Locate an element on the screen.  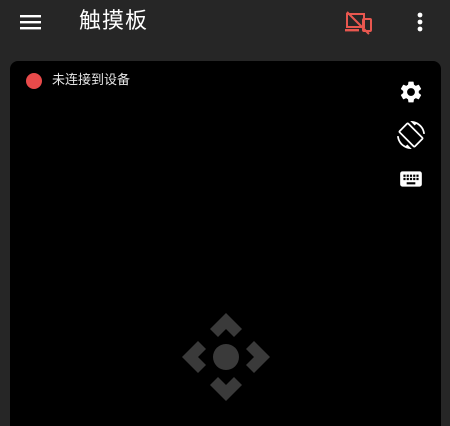
dpad-control is located at coordinates (226, 357).